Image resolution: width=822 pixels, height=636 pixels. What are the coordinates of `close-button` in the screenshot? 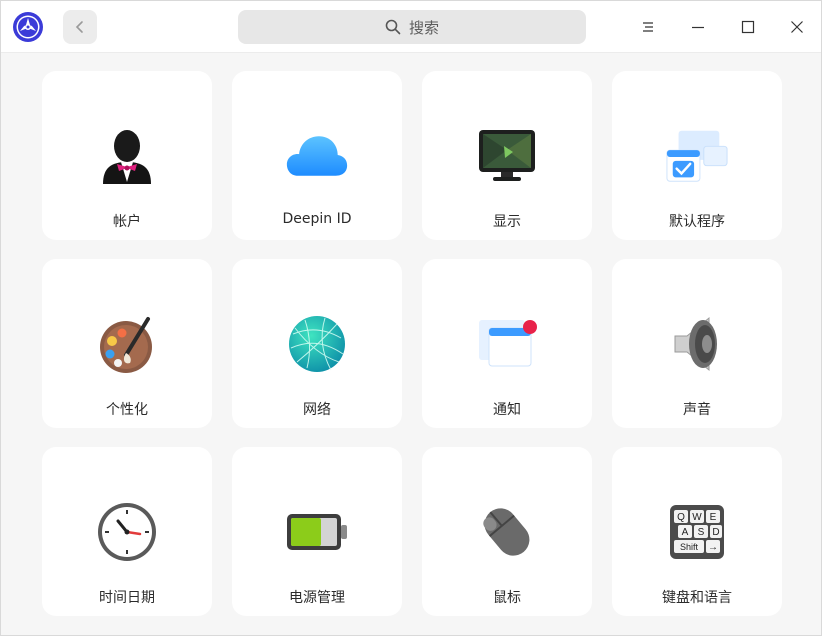 It's located at (797, 27).